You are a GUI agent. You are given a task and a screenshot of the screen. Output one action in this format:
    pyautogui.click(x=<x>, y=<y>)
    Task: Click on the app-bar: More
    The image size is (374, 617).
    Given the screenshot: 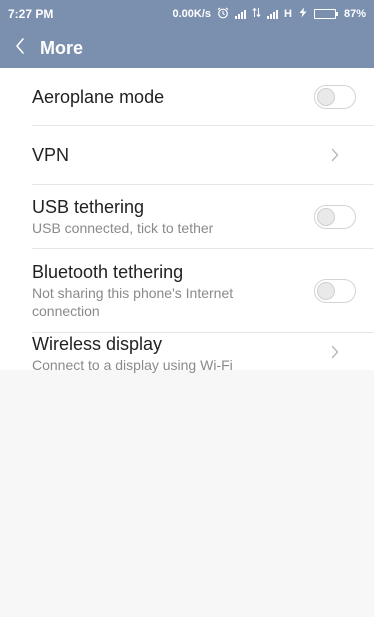 What is the action you would take?
    pyautogui.click(x=187, y=48)
    